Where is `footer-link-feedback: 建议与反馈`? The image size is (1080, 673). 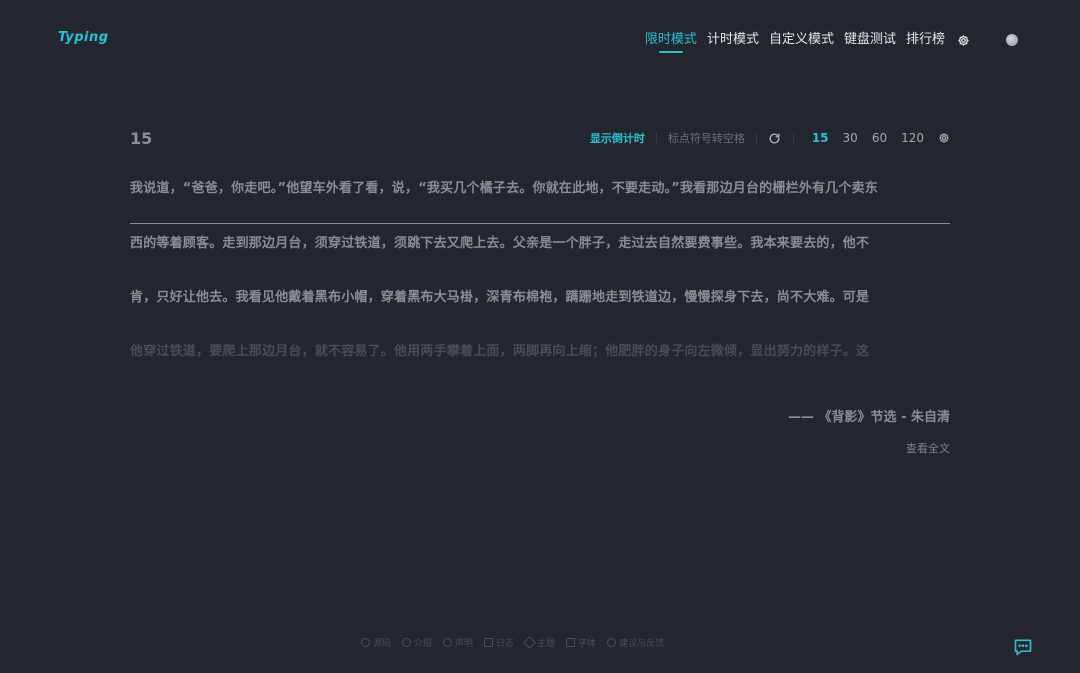 footer-link-feedback: 建议与反馈 is located at coordinates (635, 642).